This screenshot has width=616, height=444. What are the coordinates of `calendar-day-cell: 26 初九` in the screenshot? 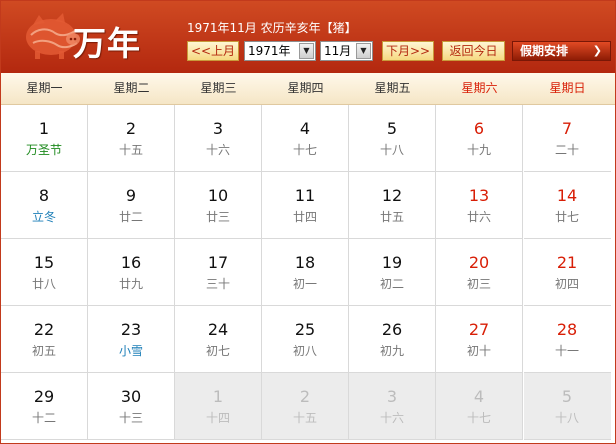 It's located at (392, 339).